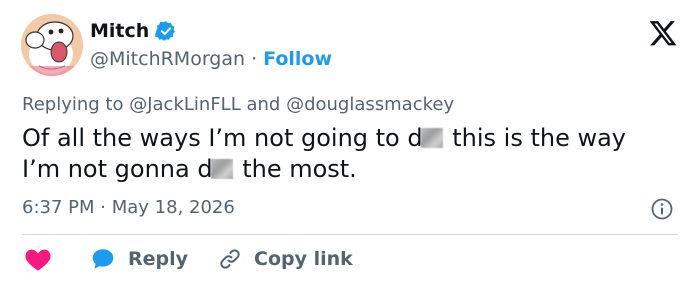  I want to click on timestamp-row: 6:37 PM · May 18, 2026, so click(128, 207).